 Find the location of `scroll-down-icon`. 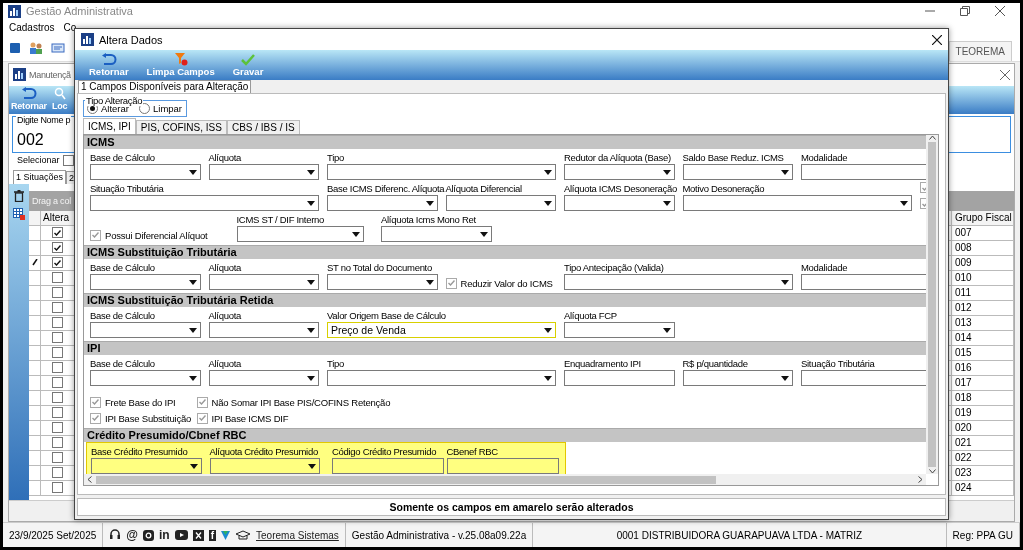

scroll-down-icon is located at coordinates (932, 471).